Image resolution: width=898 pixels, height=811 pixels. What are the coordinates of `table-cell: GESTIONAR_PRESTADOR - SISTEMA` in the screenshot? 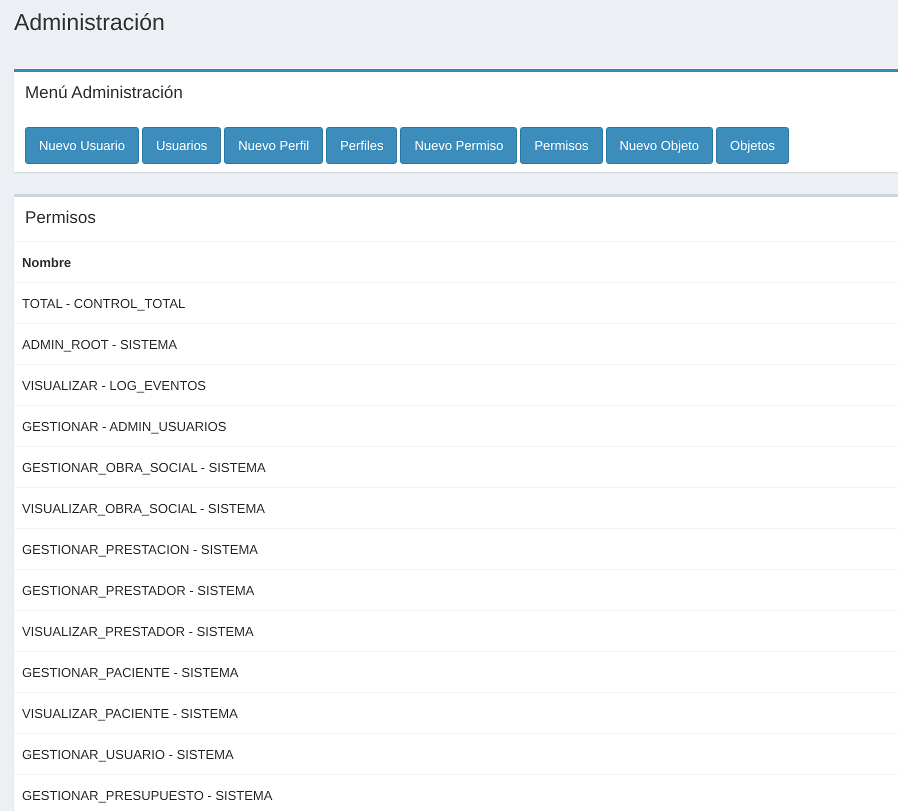 It's located at (456, 590).